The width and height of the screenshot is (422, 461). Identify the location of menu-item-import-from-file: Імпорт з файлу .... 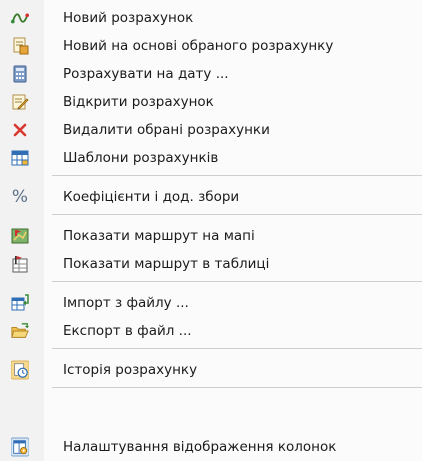
(211, 303).